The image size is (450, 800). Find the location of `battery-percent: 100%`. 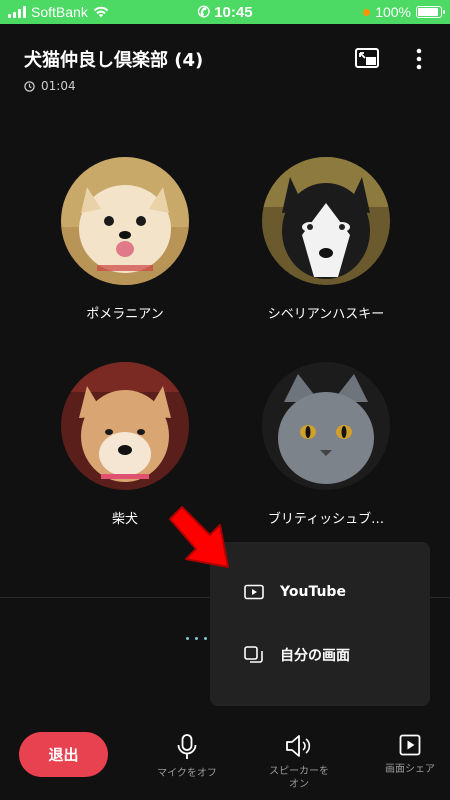

battery-percent: 100% is located at coordinates (393, 12).